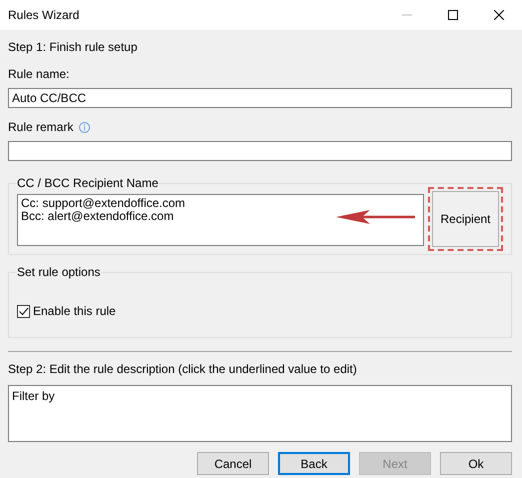 The image size is (522, 478). What do you see at coordinates (39, 74) in the screenshot?
I see `field-label: Rule name:` at bounding box center [39, 74].